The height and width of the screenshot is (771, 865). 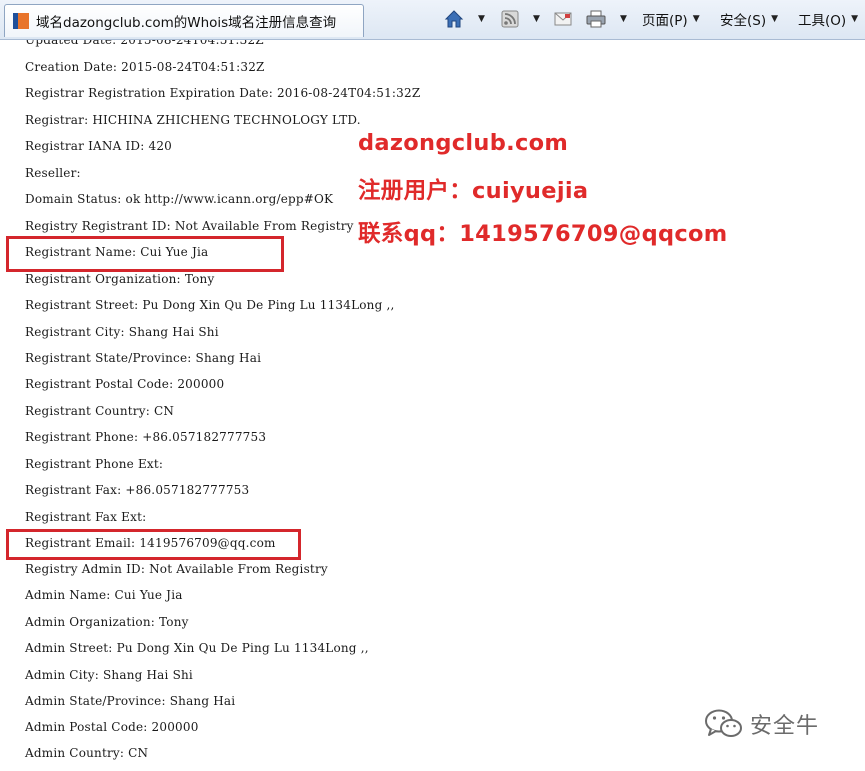 I want to click on whois-line-admin-organization: Admin Organization: Tony, so click(x=107, y=622).